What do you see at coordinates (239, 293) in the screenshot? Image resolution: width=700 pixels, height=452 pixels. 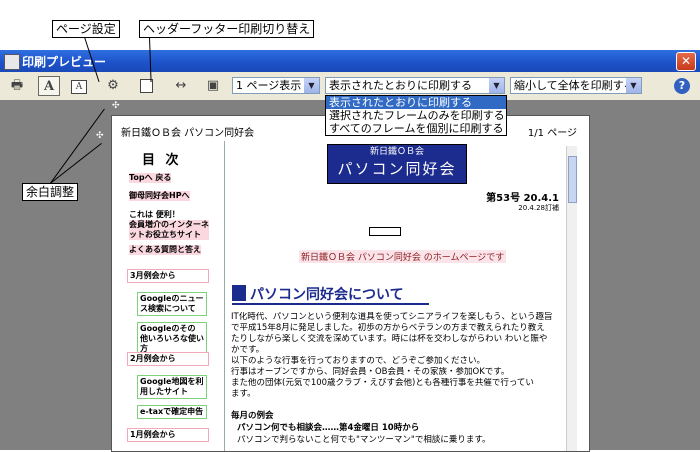 I see `heading-square-icon` at bounding box center [239, 293].